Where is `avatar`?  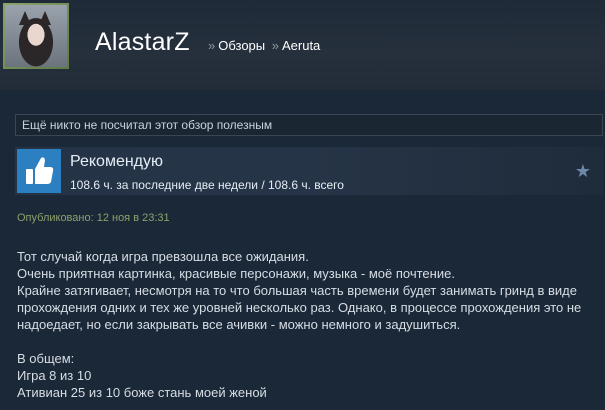 avatar is located at coordinates (36, 36).